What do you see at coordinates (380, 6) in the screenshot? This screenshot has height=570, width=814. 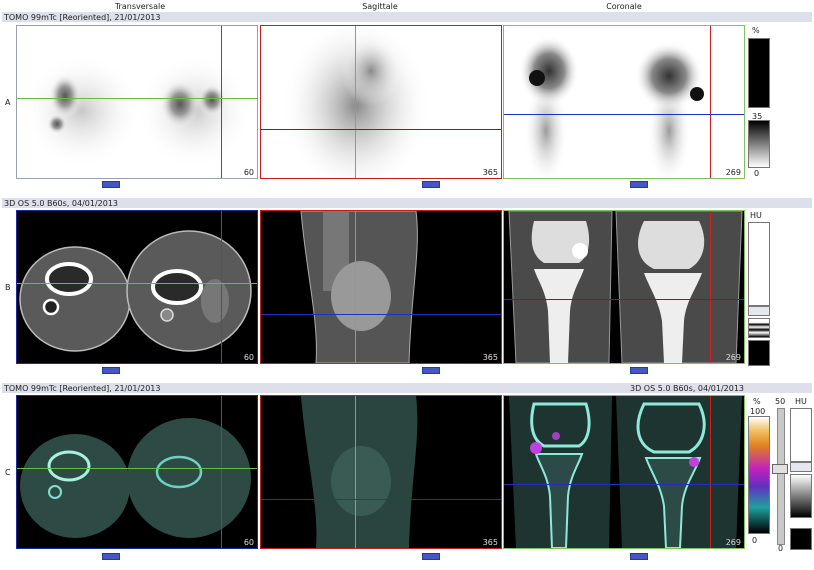 I see `column-header-sagittale: Sagittale` at bounding box center [380, 6].